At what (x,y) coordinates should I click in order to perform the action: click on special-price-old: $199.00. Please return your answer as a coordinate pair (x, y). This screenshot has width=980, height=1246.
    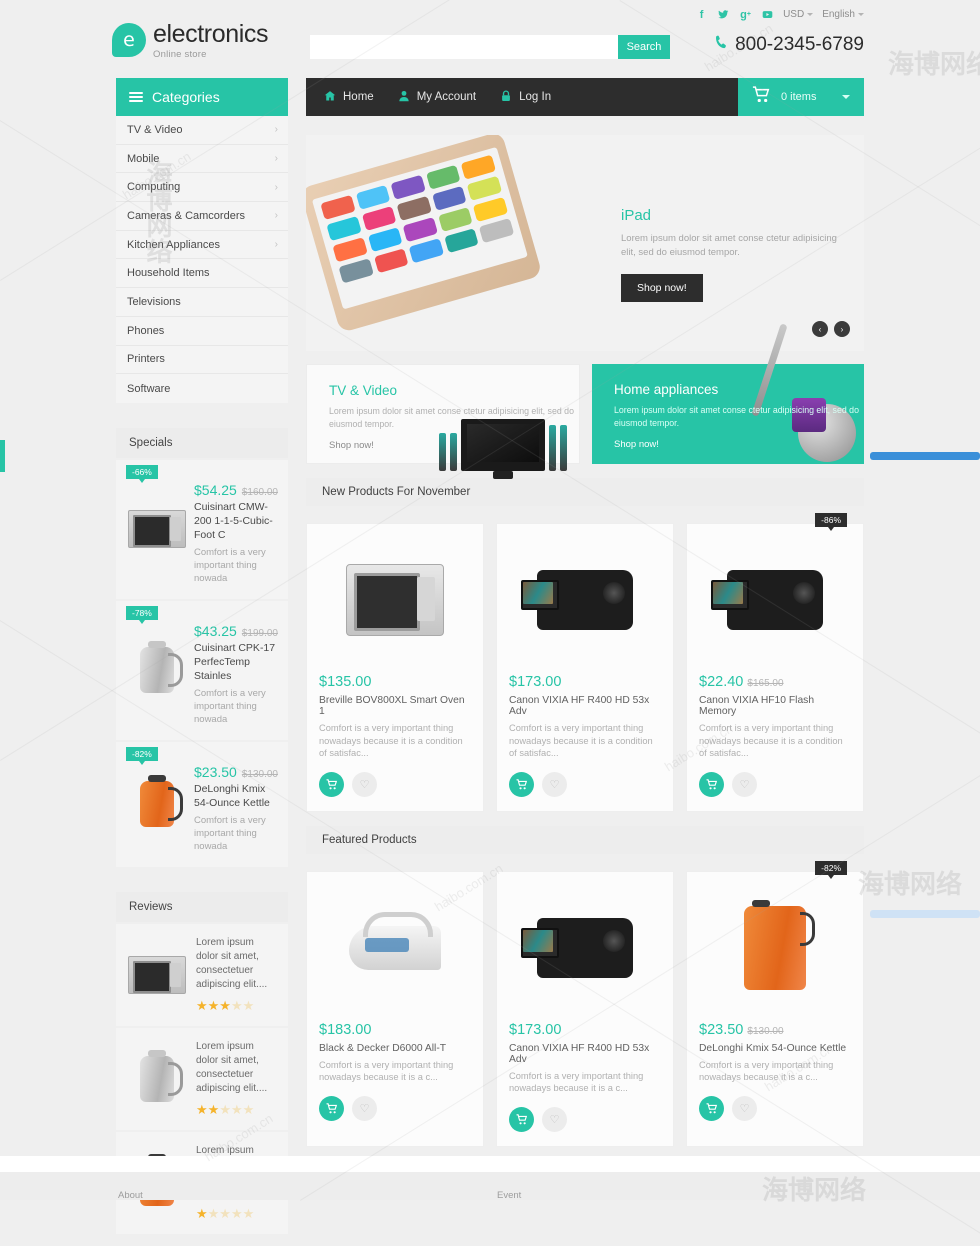
    Looking at the image, I should click on (259, 633).